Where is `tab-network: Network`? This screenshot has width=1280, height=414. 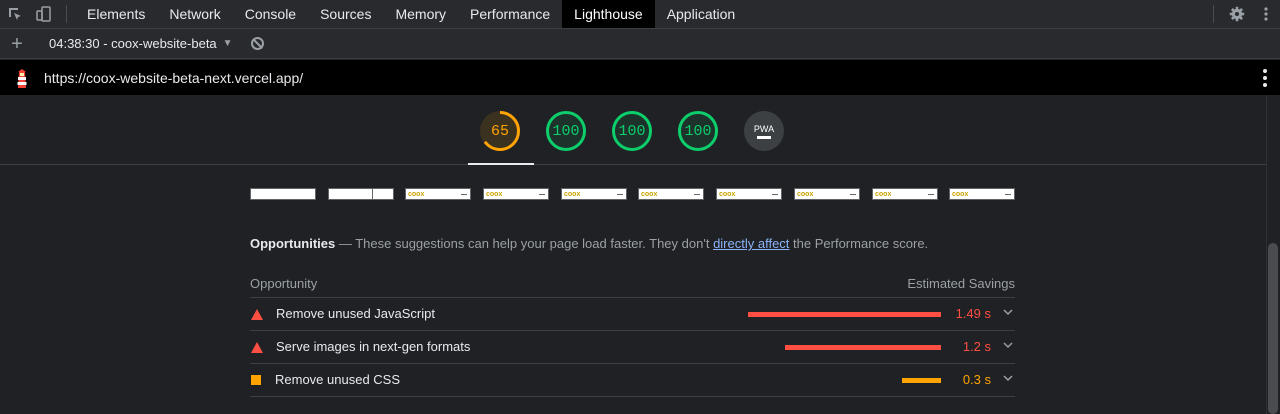
tab-network: Network is located at coordinates (194, 14).